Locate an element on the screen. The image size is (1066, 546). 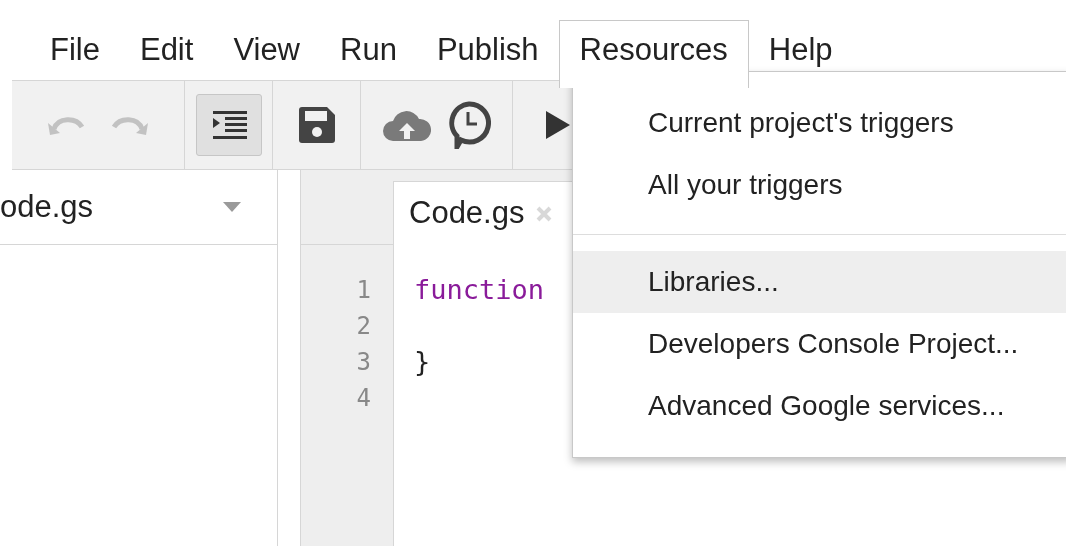
menu-item: Edit is located at coordinates (166, 54).